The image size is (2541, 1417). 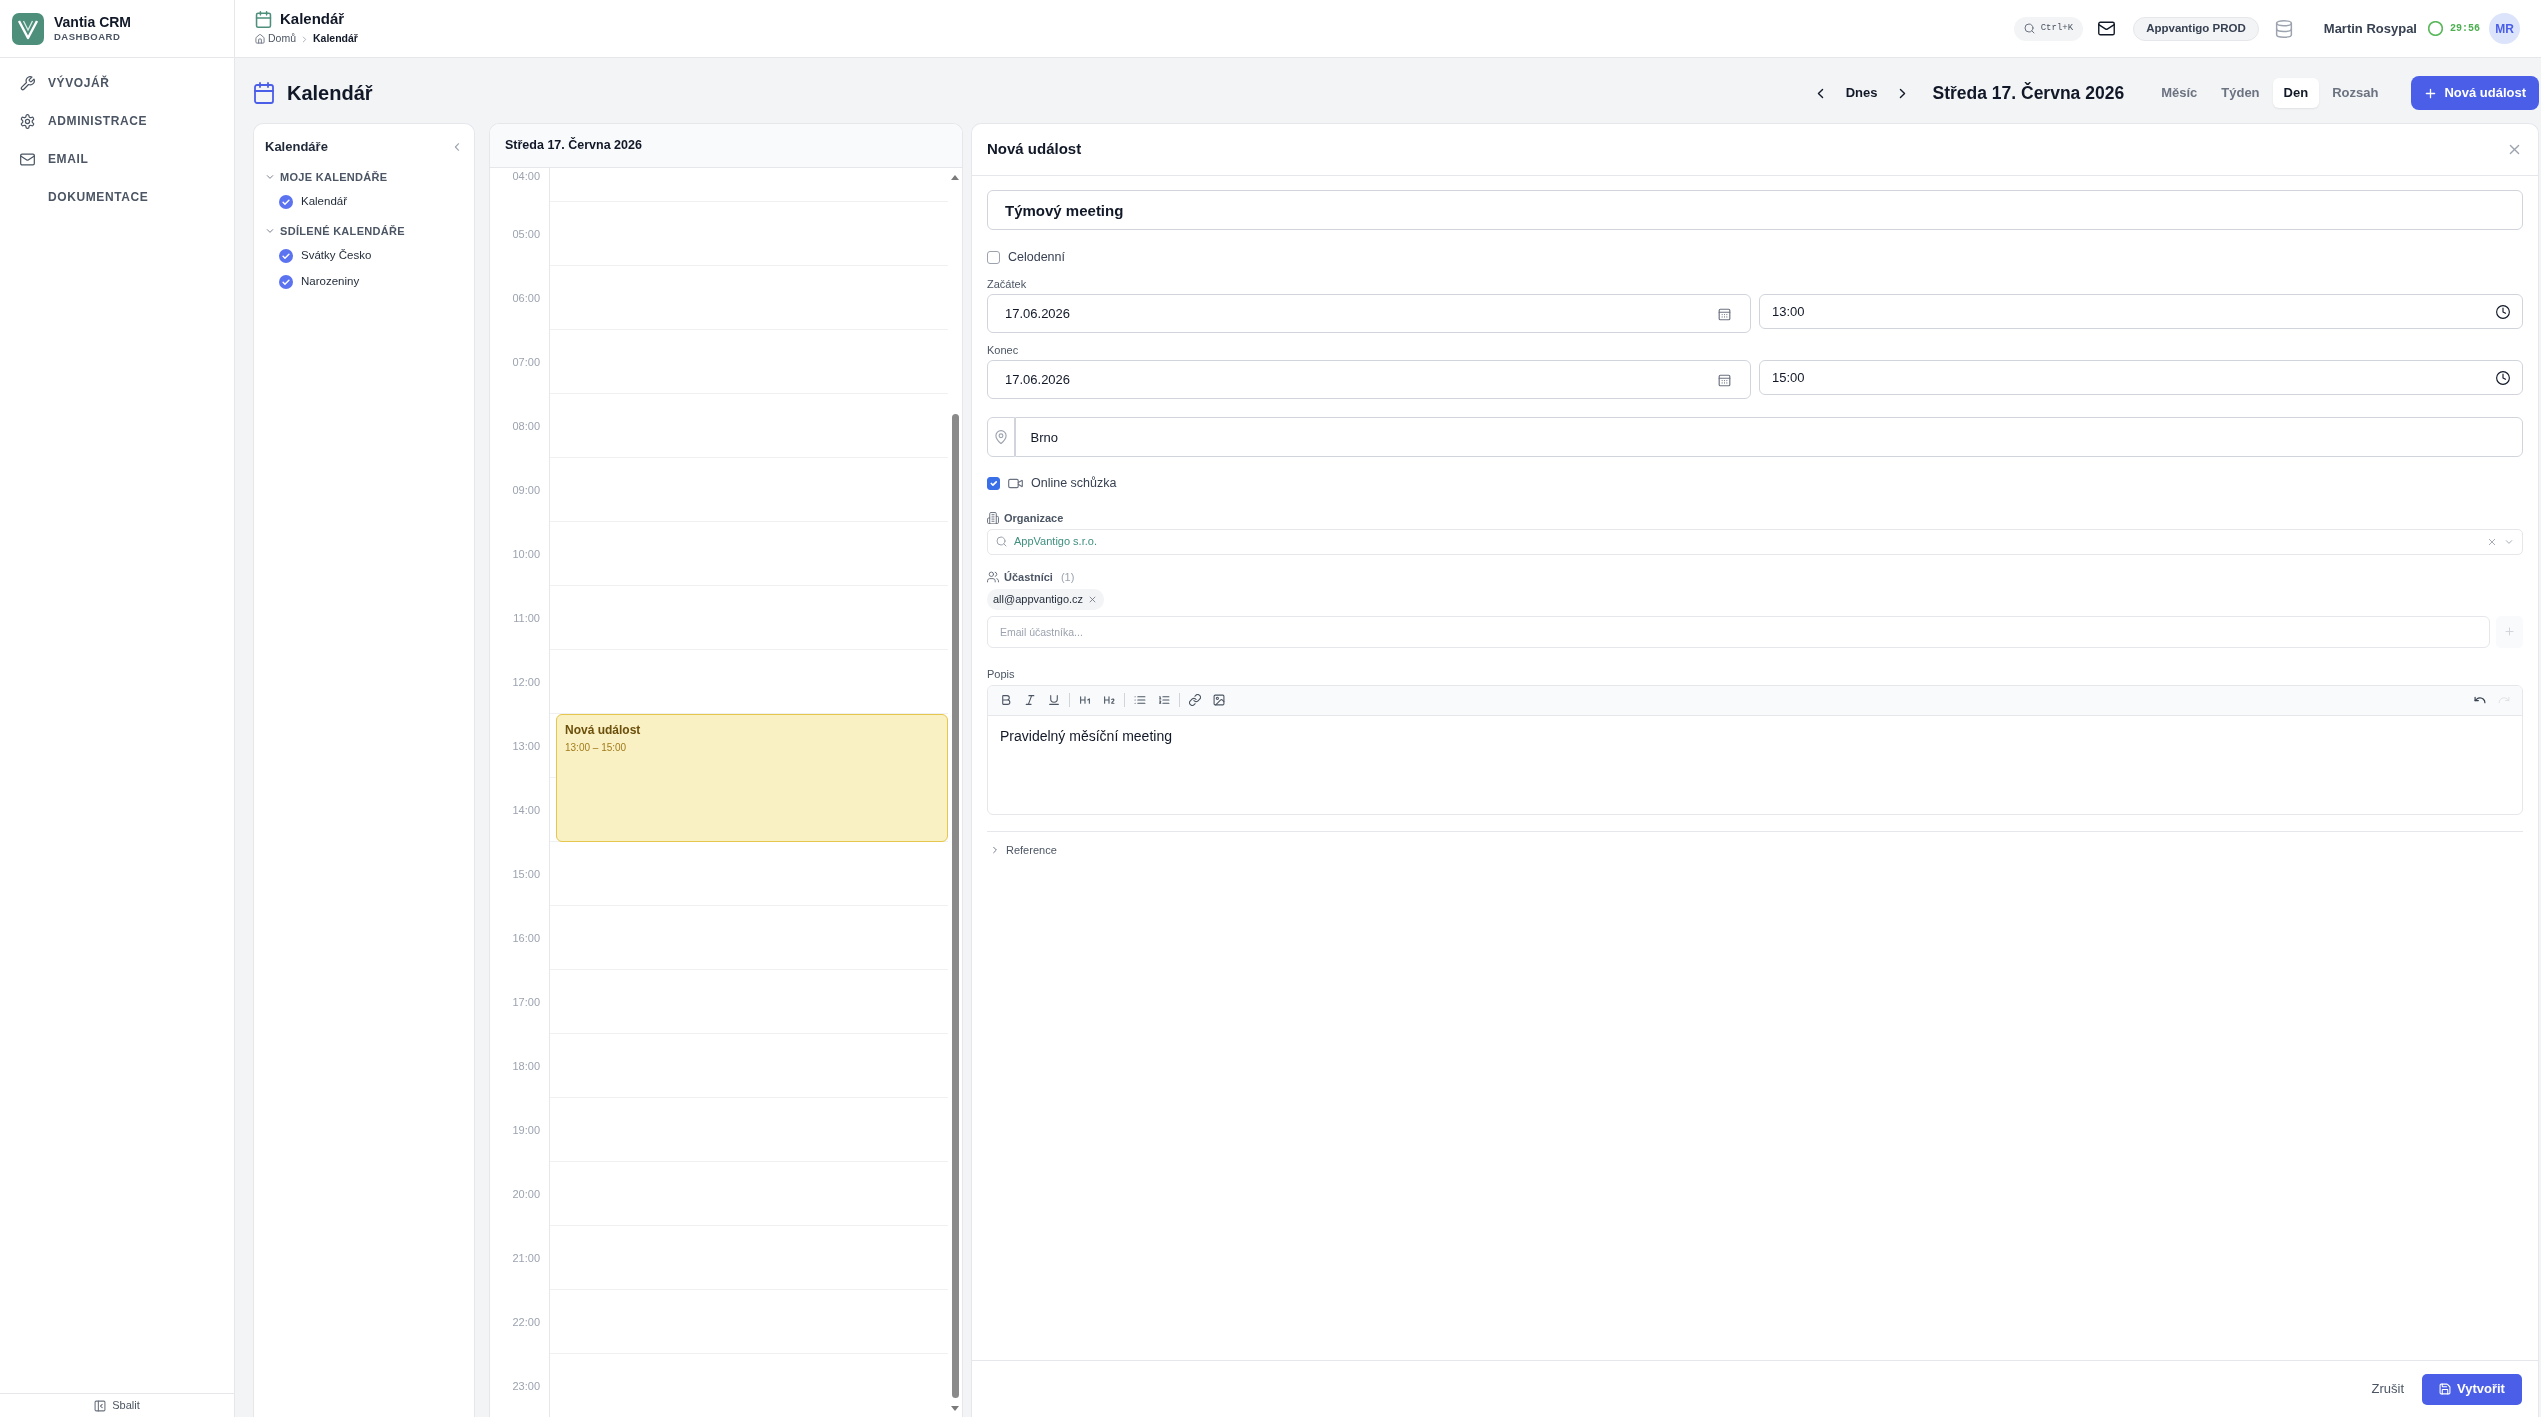 What do you see at coordinates (596, 748) in the screenshot?
I see `event-time: 13:00 – 15:00` at bounding box center [596, 748].